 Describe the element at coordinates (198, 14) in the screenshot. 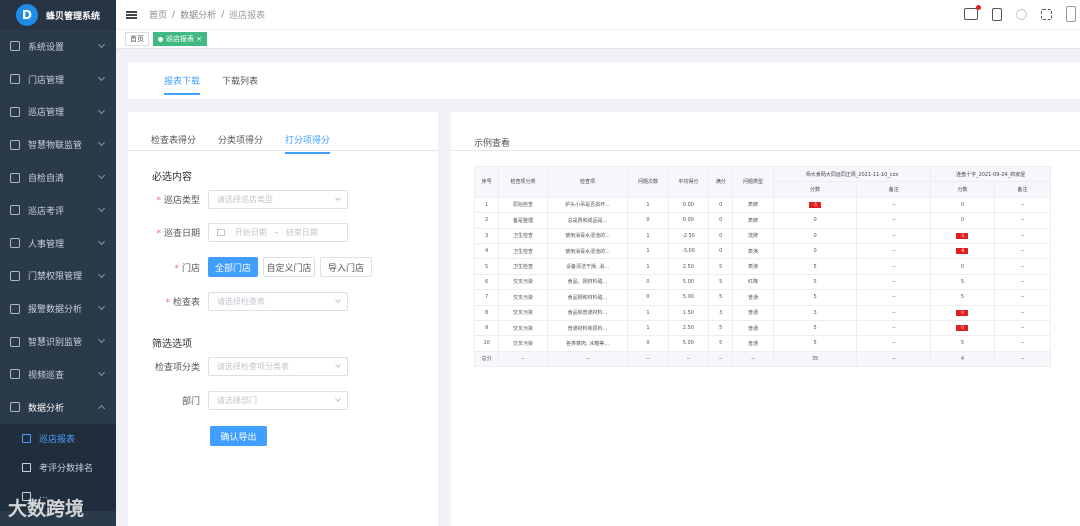

I see `breadcrumb-analysis: 数据分析` at that location.